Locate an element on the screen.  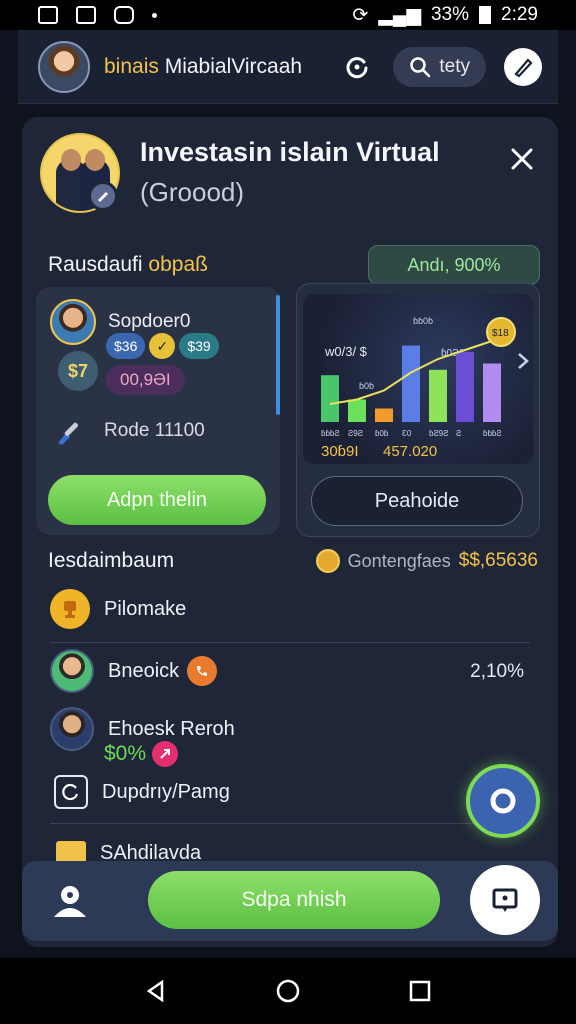
brush-icon is located at coordinates (70, 431).